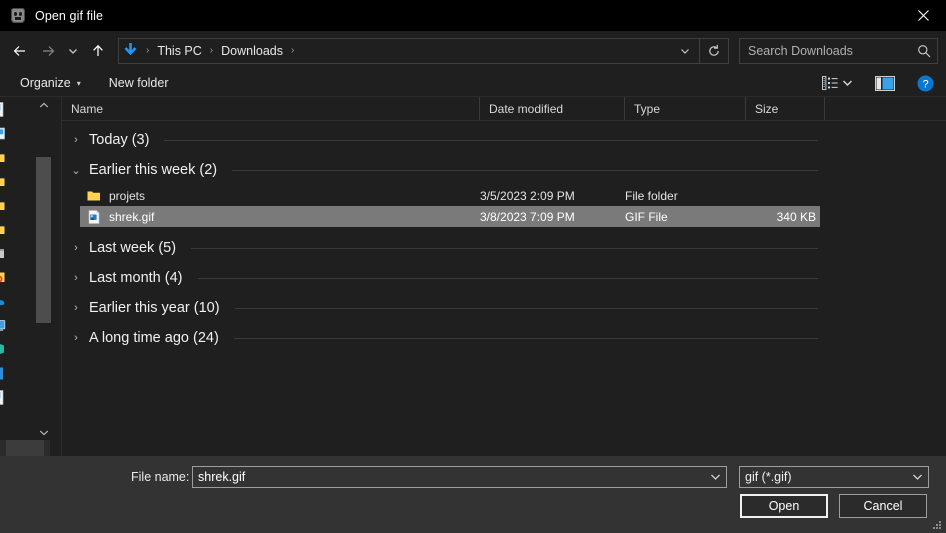 The height and width of the screenshot is (533, 946). Describe the element at coordinates (280, 196) in the screenshot. I see `cell-name: projets` at that location.